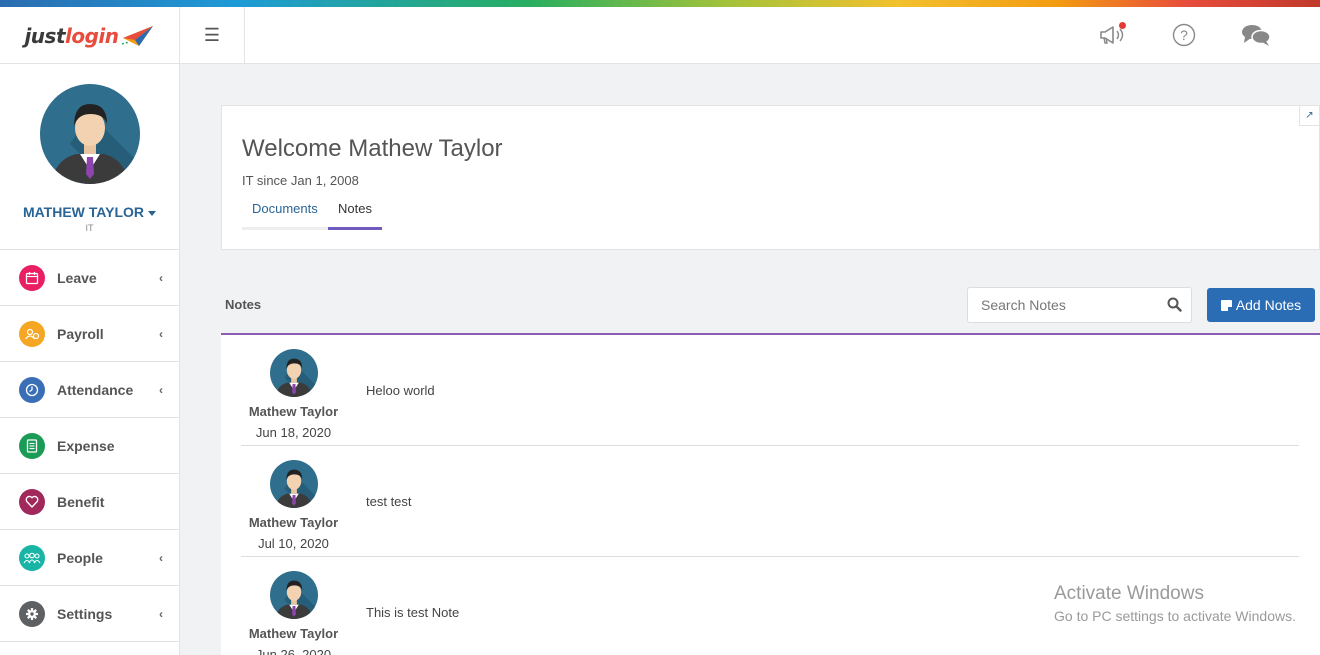 The image size is (1320, 655). Describe the element at coordinates (660, 35) in the screenshot. I see `top-bar: justlogin ☰ ?` at that location.